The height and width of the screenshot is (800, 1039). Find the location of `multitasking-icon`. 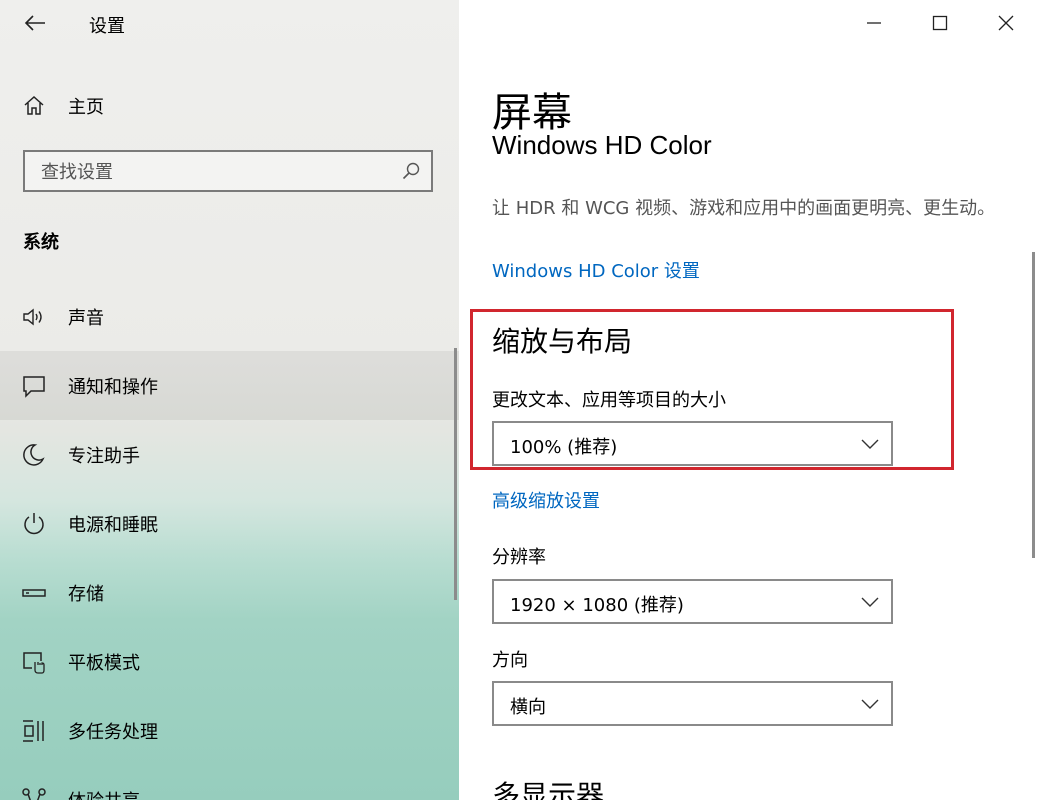

multitasking-icon is located at coordinates (33, 731).